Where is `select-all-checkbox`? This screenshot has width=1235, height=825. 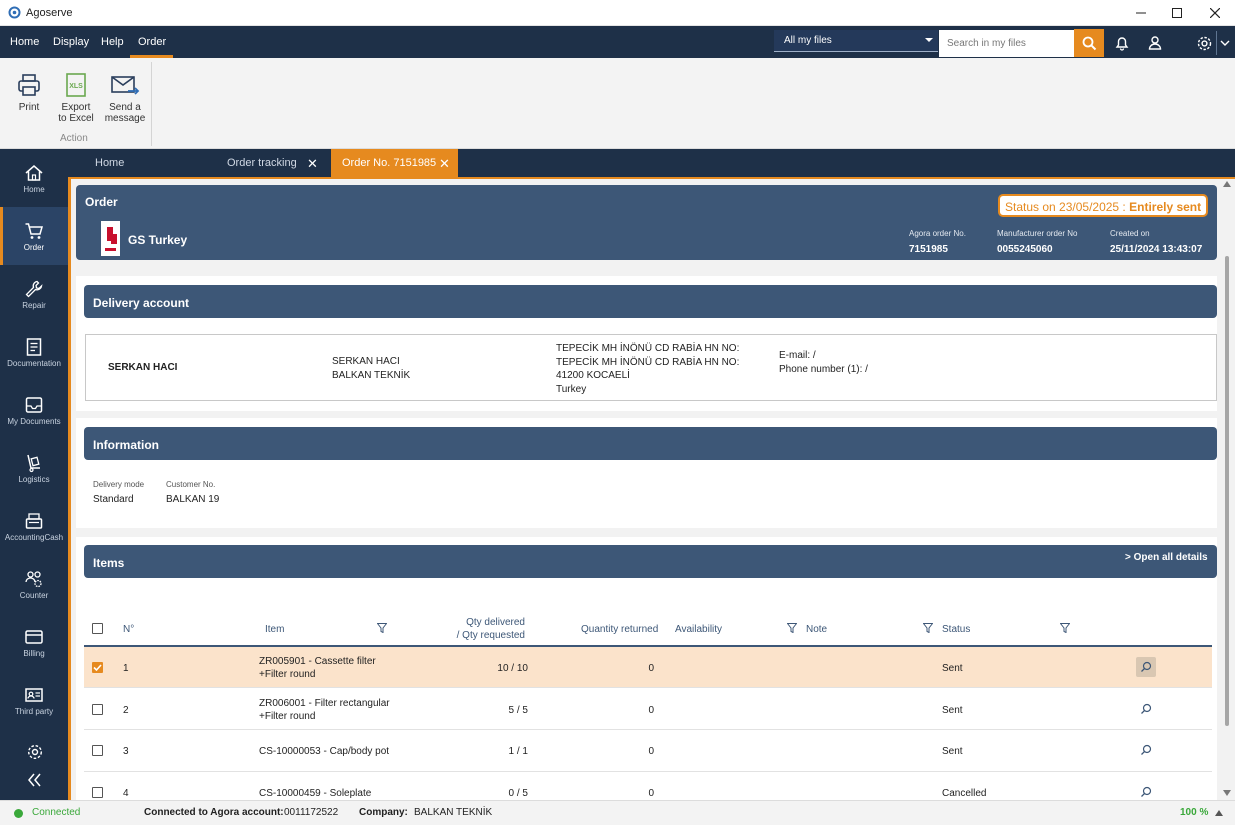
select-all-checkbox is located at coordinates (97, 628).